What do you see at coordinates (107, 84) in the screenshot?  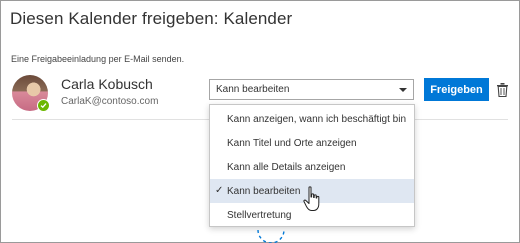 I see `user-name: Carla Kobusch` at bounding box center [107, 84].